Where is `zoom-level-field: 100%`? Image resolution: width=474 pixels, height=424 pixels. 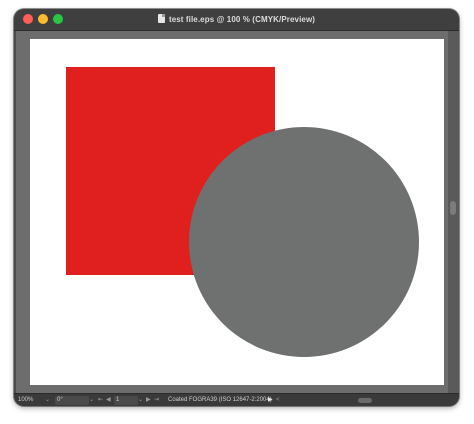
zoom-level-field: 100% is located at coordinates (25, 400).